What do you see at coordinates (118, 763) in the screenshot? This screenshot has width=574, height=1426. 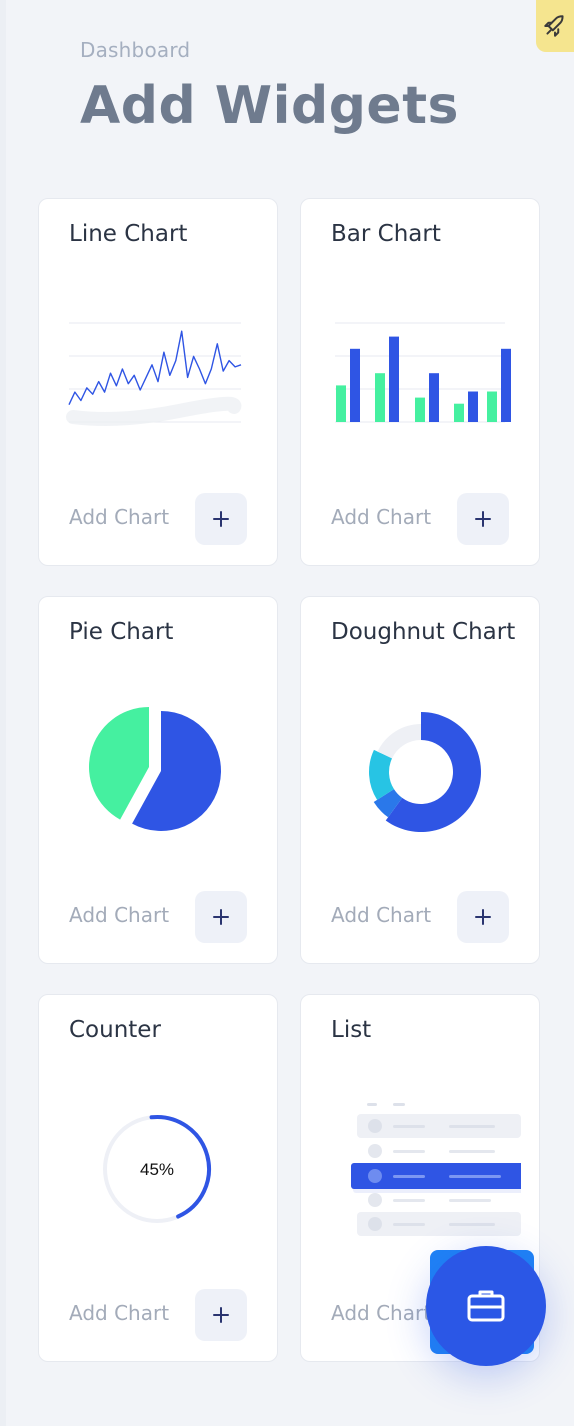 I see `pie-slice` at bounding box center [118, 763].